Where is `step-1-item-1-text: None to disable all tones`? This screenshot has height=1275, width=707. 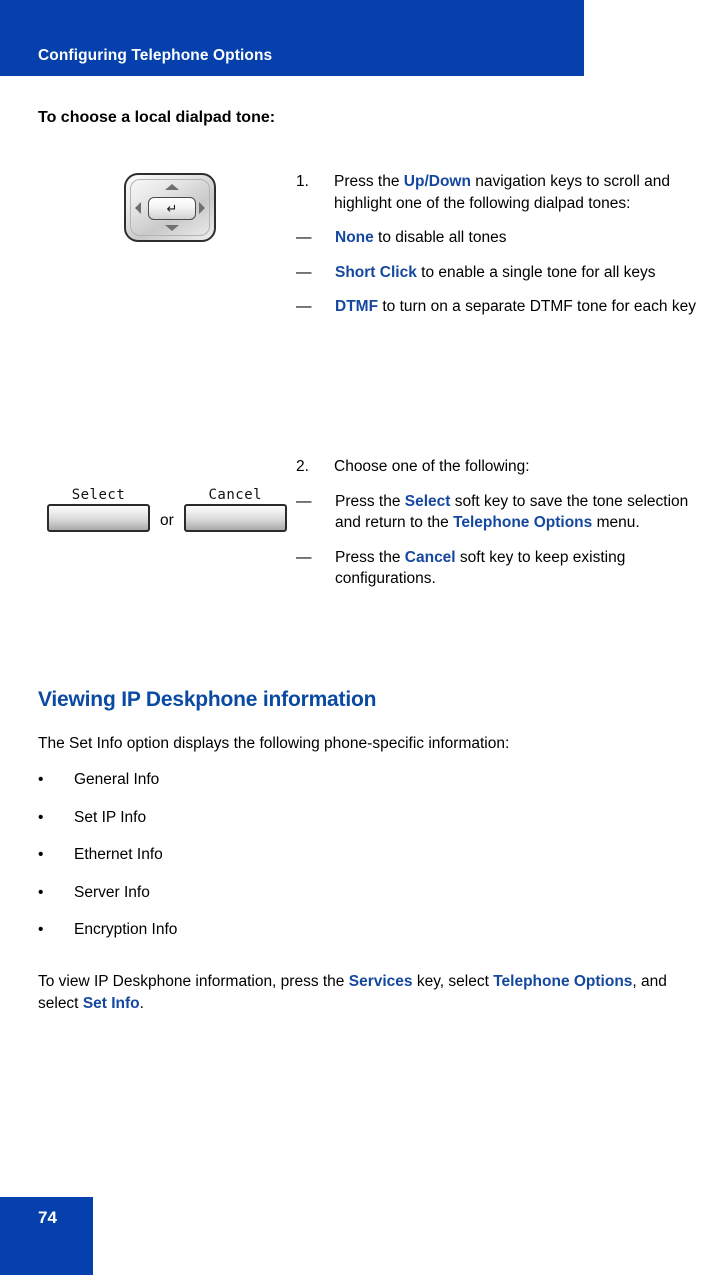 step-1-item-1-text: None to disable all tones is located at coordinates (521, 238).